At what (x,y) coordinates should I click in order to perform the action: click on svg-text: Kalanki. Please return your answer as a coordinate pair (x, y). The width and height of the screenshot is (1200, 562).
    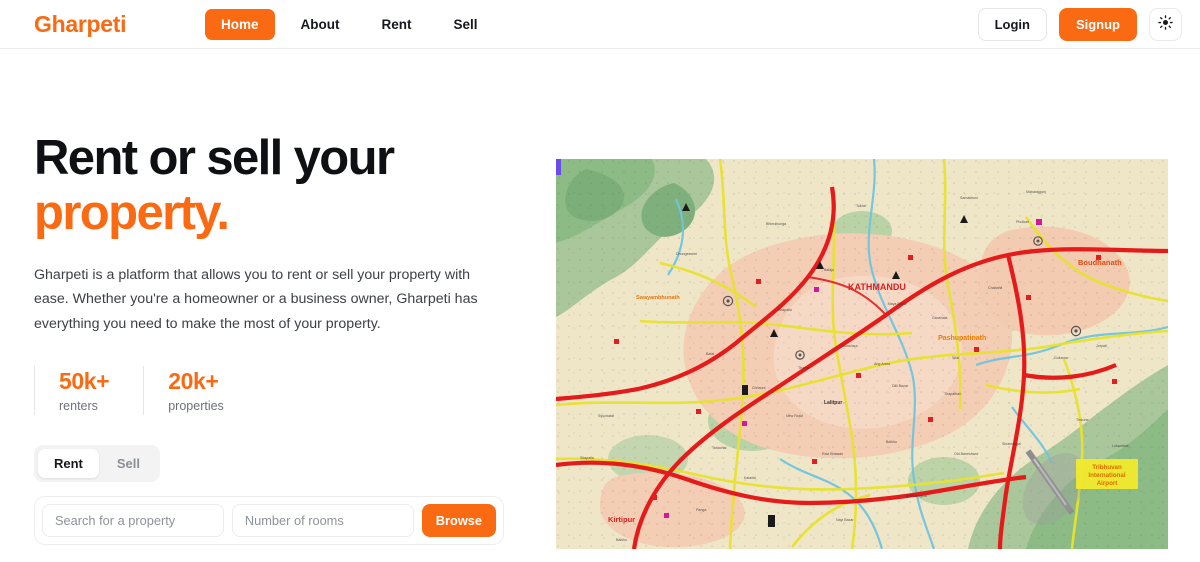
    Looking at the image, I should click on (750, 478).